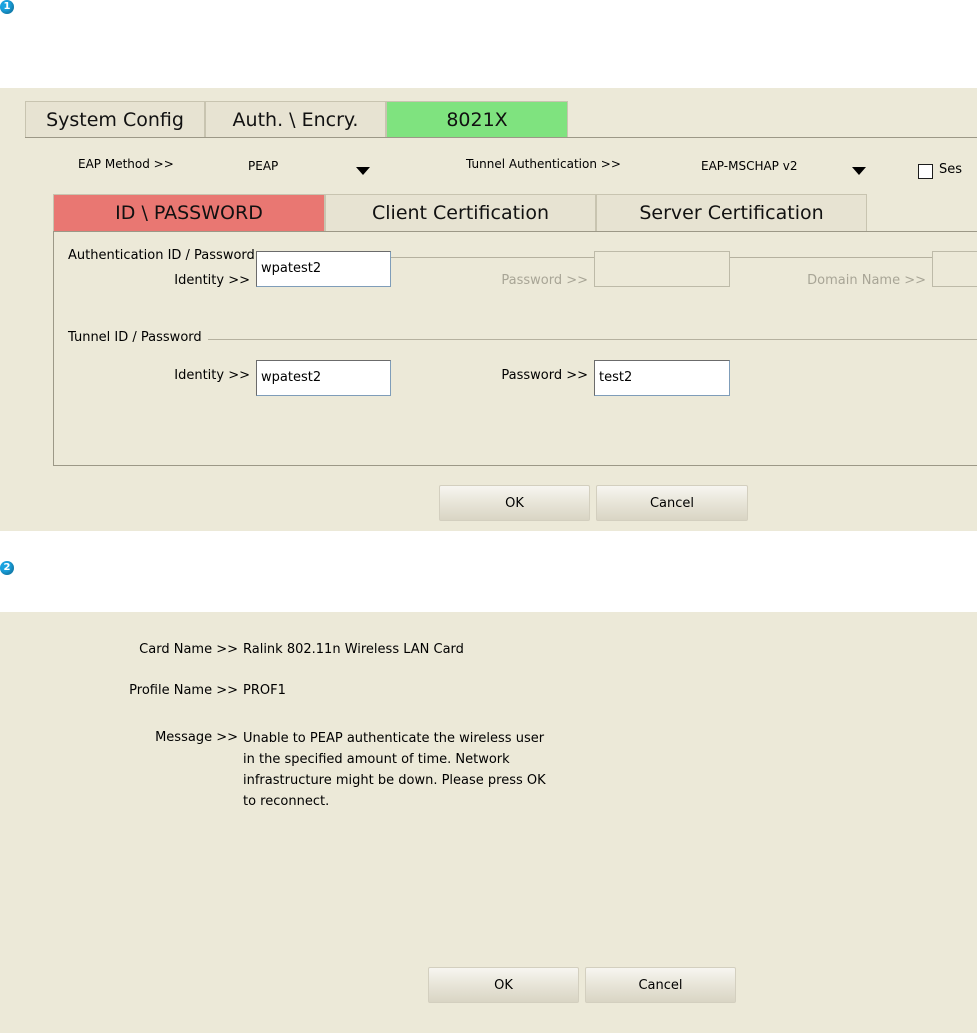  Describe the element at coordinates (323, 269) in the screenshot. I see `auth-identity-input: wpatest2` at that location.